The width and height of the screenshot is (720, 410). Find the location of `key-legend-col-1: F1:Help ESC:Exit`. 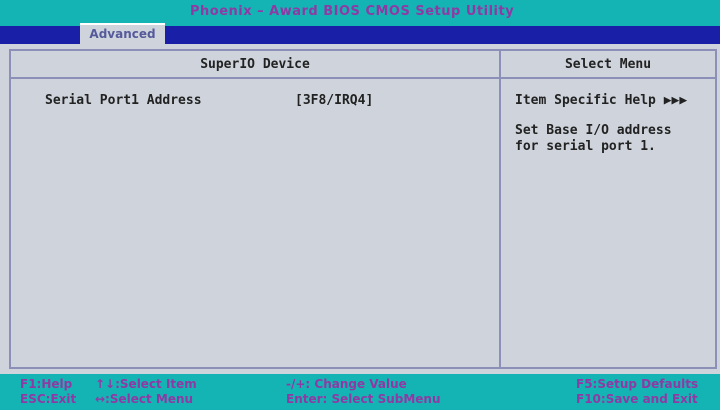

key-legend-col-1: F1:Help ESC:Exit is located at coordinates (48, 392).